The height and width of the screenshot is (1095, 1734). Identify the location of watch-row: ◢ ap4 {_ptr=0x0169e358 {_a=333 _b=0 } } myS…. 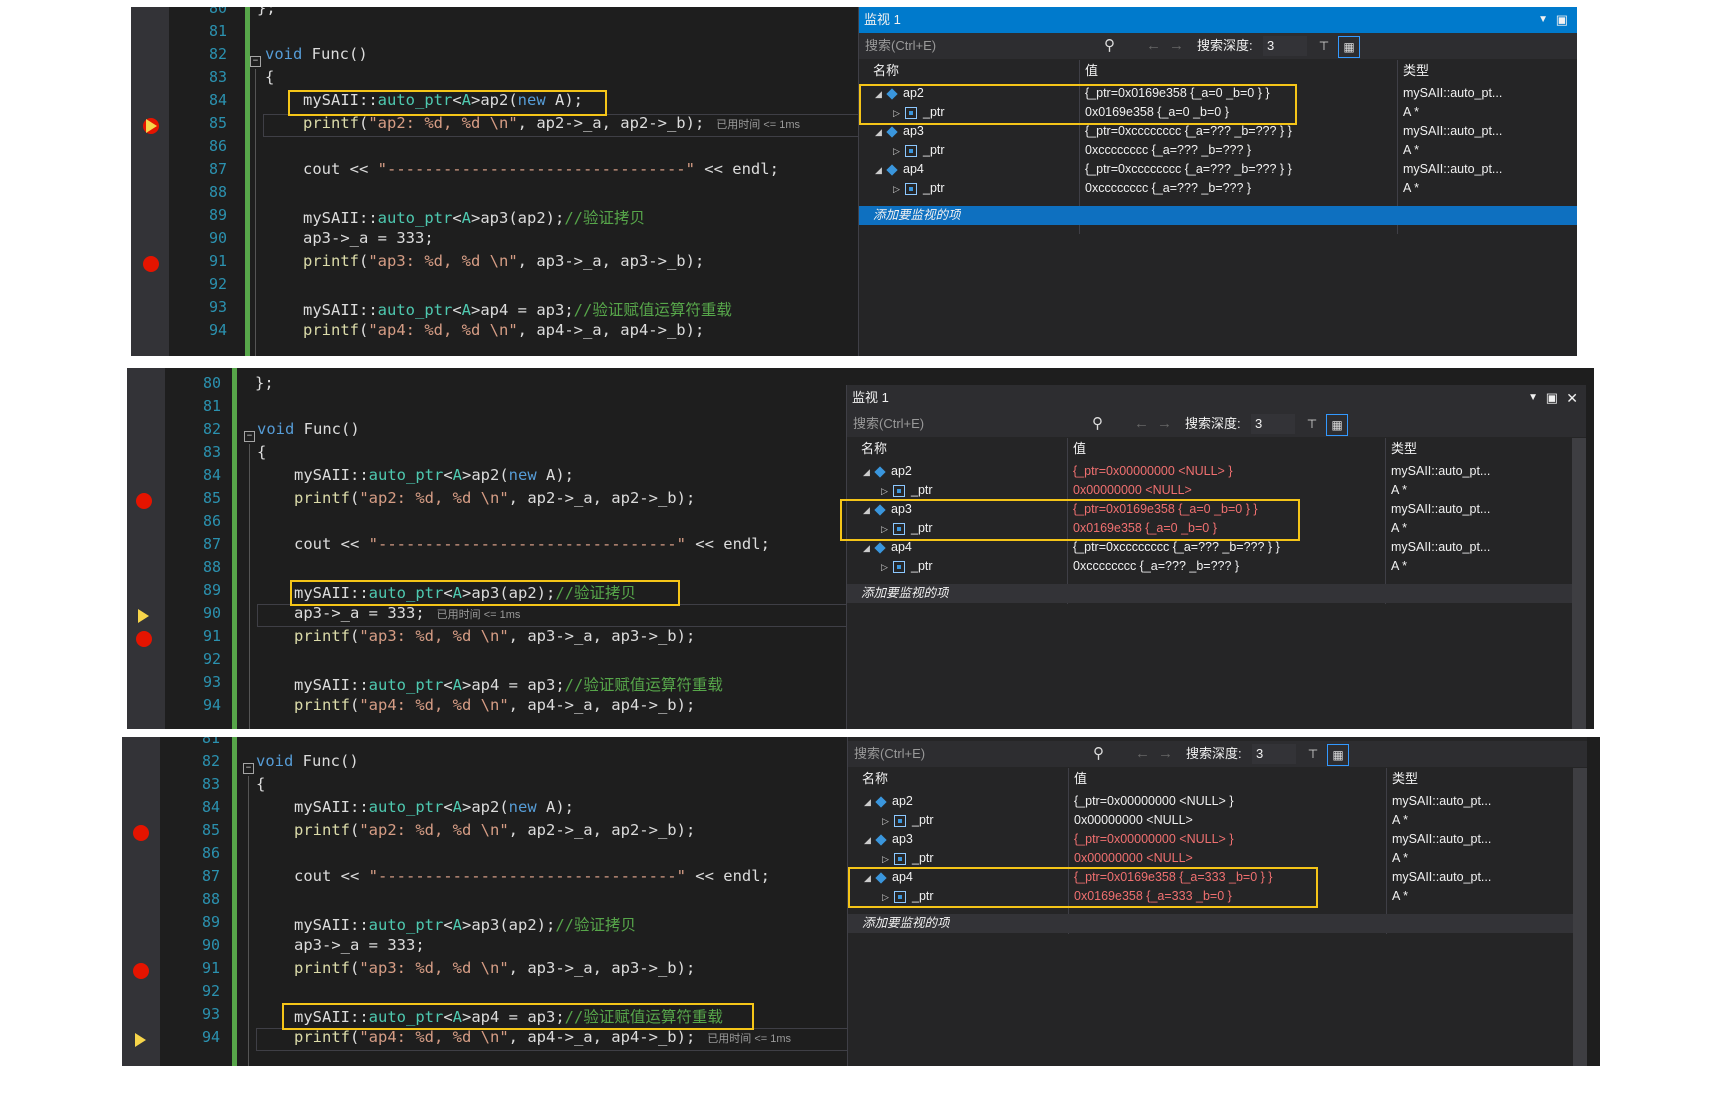
(1208, 877).